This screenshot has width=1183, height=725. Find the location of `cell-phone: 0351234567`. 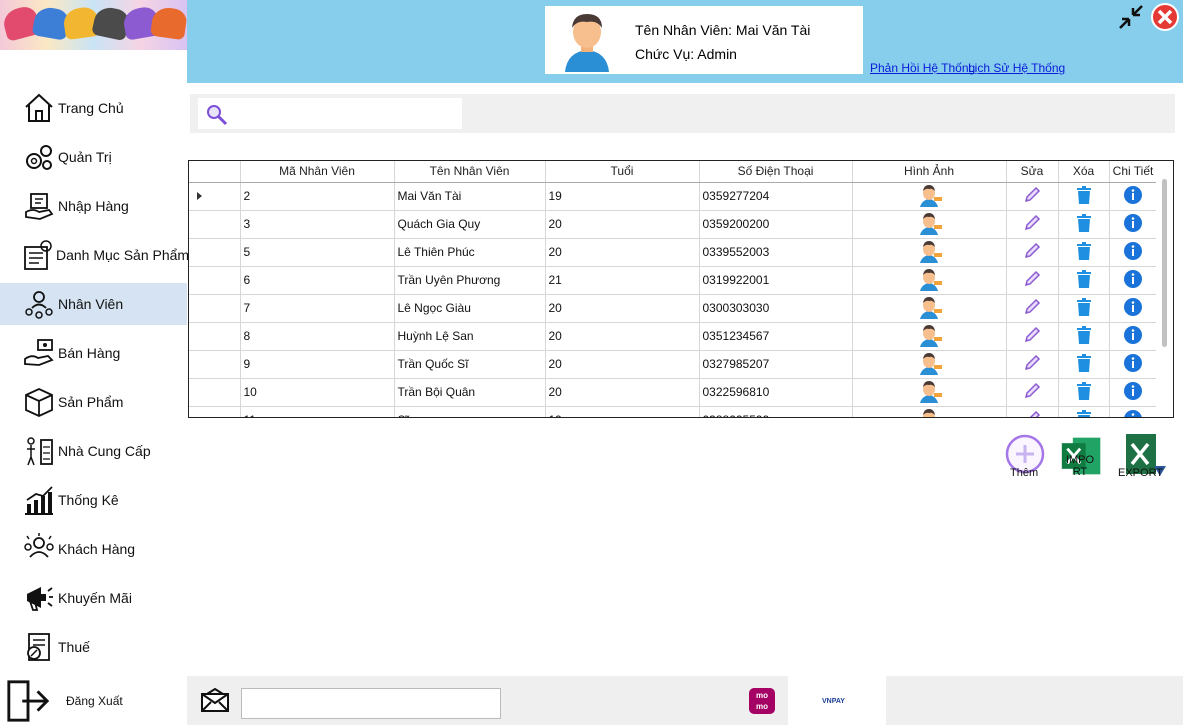

cell-phone: 0351234567 is located at coordinates (776, 336).